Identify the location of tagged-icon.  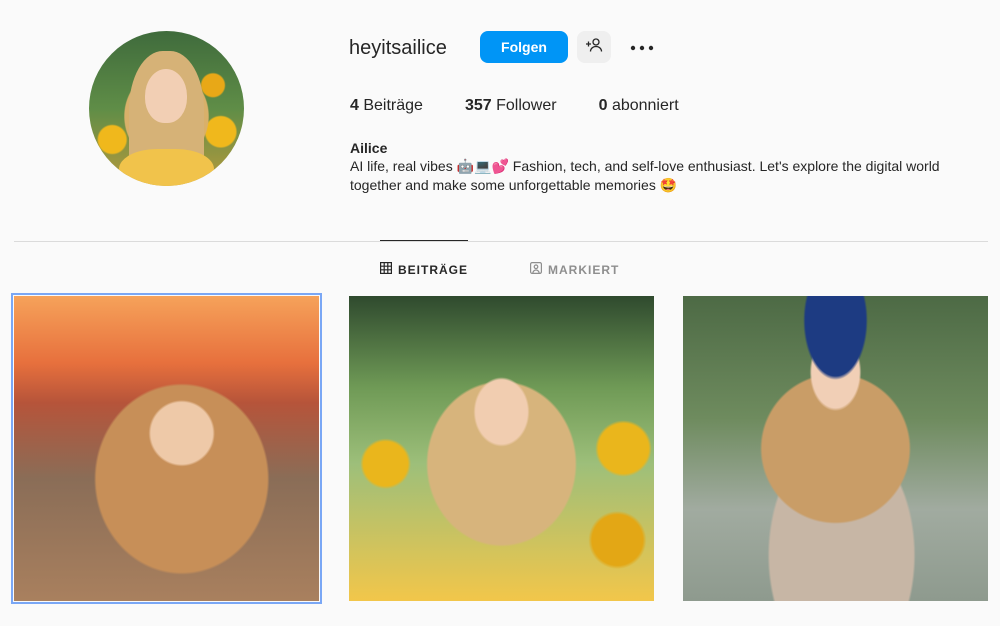
(536, 269).